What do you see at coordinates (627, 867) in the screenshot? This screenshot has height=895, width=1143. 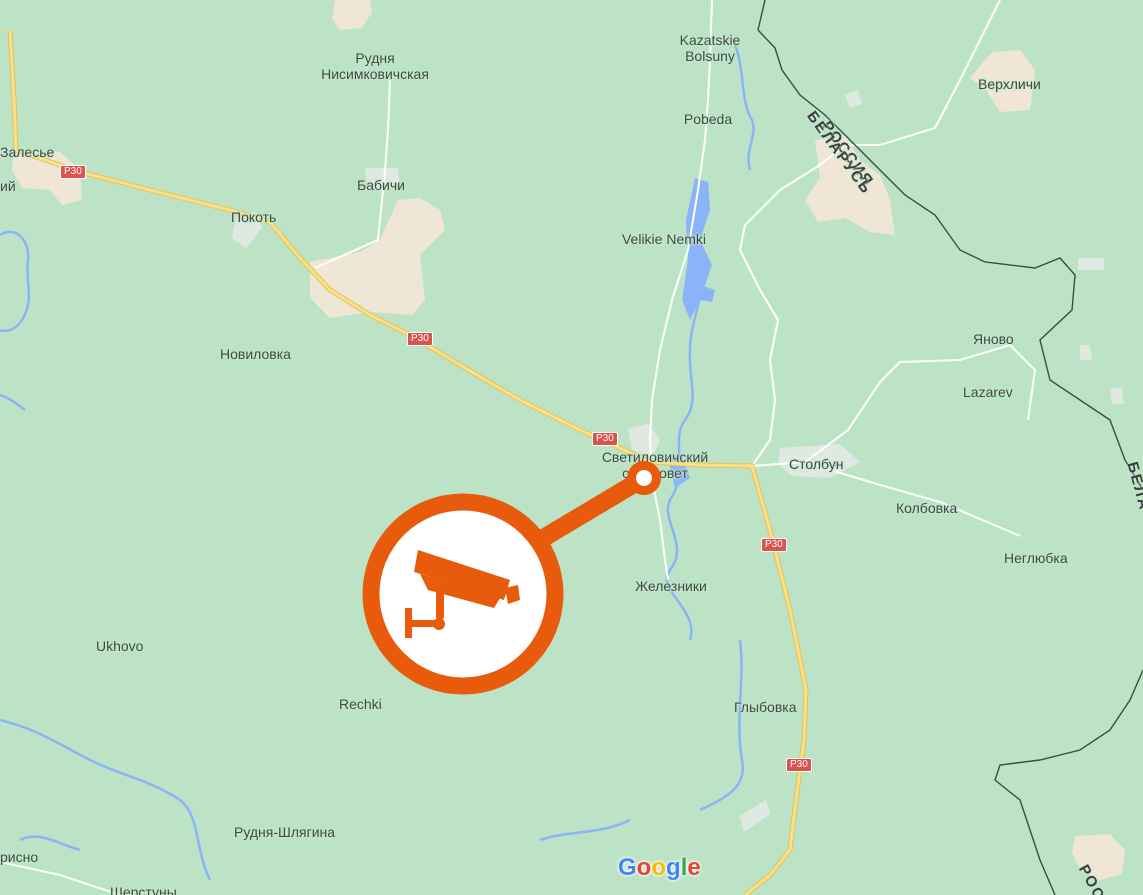 I see `logo-letter: G` at bounding box center [627, 867].